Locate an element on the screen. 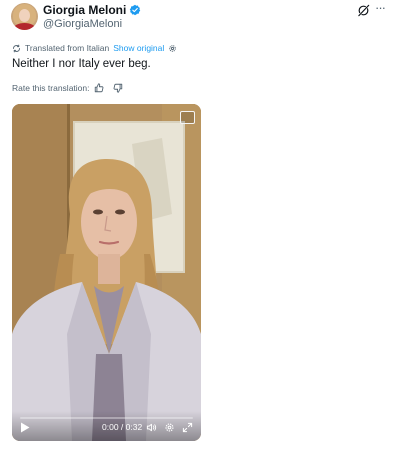 This screenshot has width=398, height=449. volume-icon is located at coordinates (151, 427).